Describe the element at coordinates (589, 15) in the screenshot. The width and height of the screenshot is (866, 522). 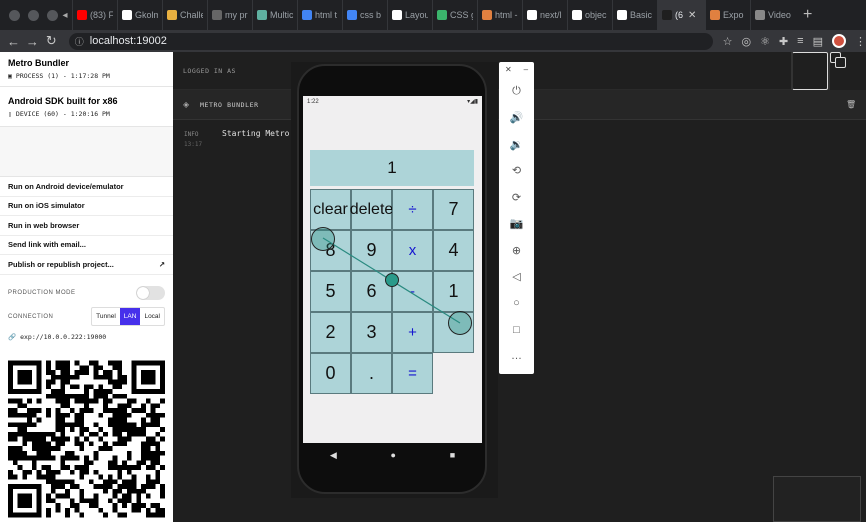
I see `browser-tab: objec` at that location.